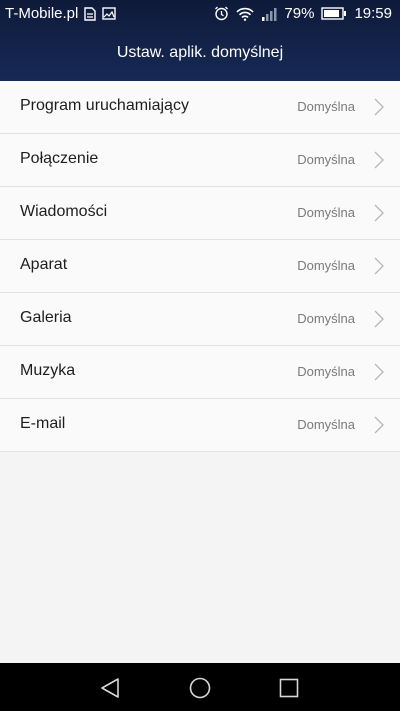  What do you see at coordinates (43, 423) in the screenshot?
I see `list-item-label: E-mail` at bounding box center [43, 423].